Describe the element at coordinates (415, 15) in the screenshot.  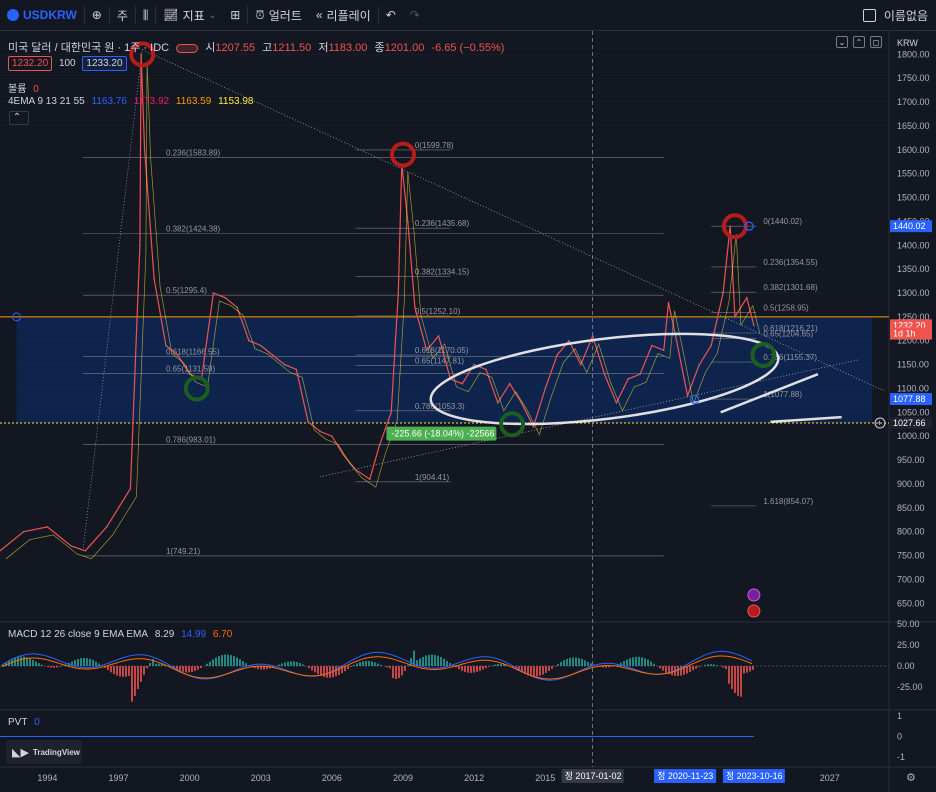
I see `redo-button: ↷` at that location.